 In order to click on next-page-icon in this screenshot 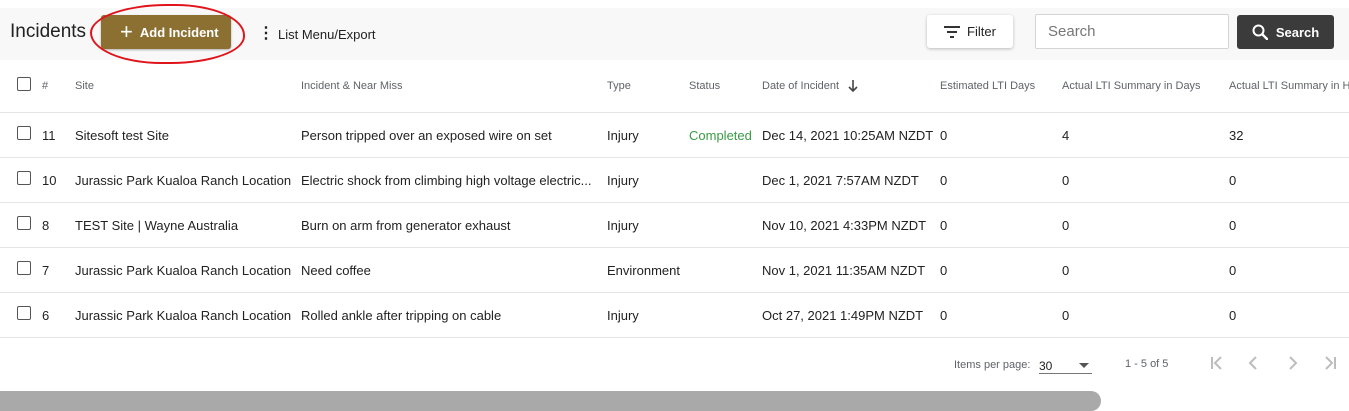, I will do `click(1293, 363)`.